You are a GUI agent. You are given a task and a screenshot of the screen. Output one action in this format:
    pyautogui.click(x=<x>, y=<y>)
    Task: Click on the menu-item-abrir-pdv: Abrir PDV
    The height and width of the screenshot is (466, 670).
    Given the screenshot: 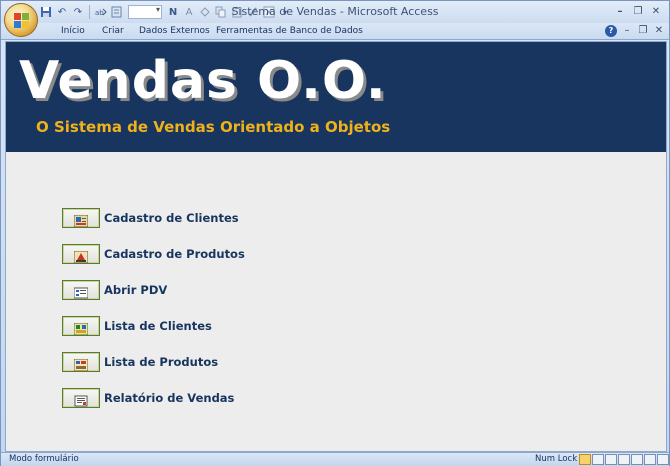 What is the action you would take?
    pyautogui.click(x=192, y=291)
    